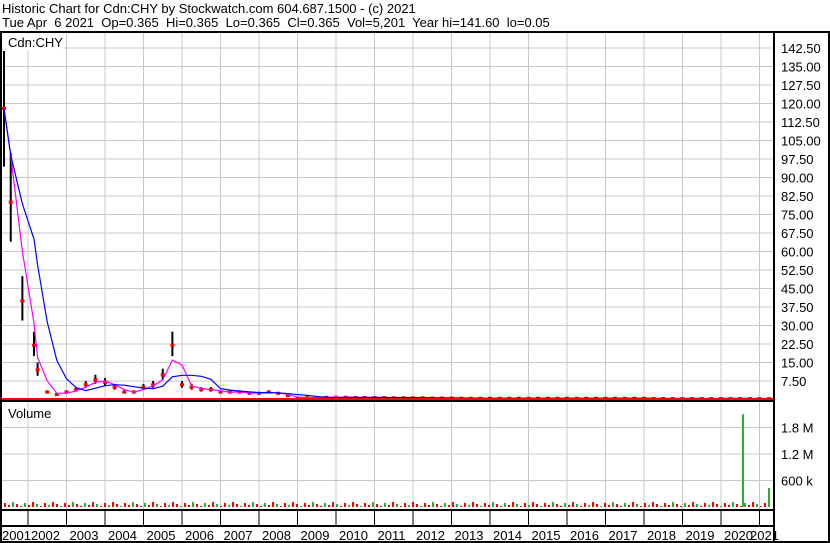 This screenshot has width=830, height=543. What do you see at coordinates (793, 381) in the screenshot?
I see `y-tick-label: 7.50` at bounding box center [793, 381].